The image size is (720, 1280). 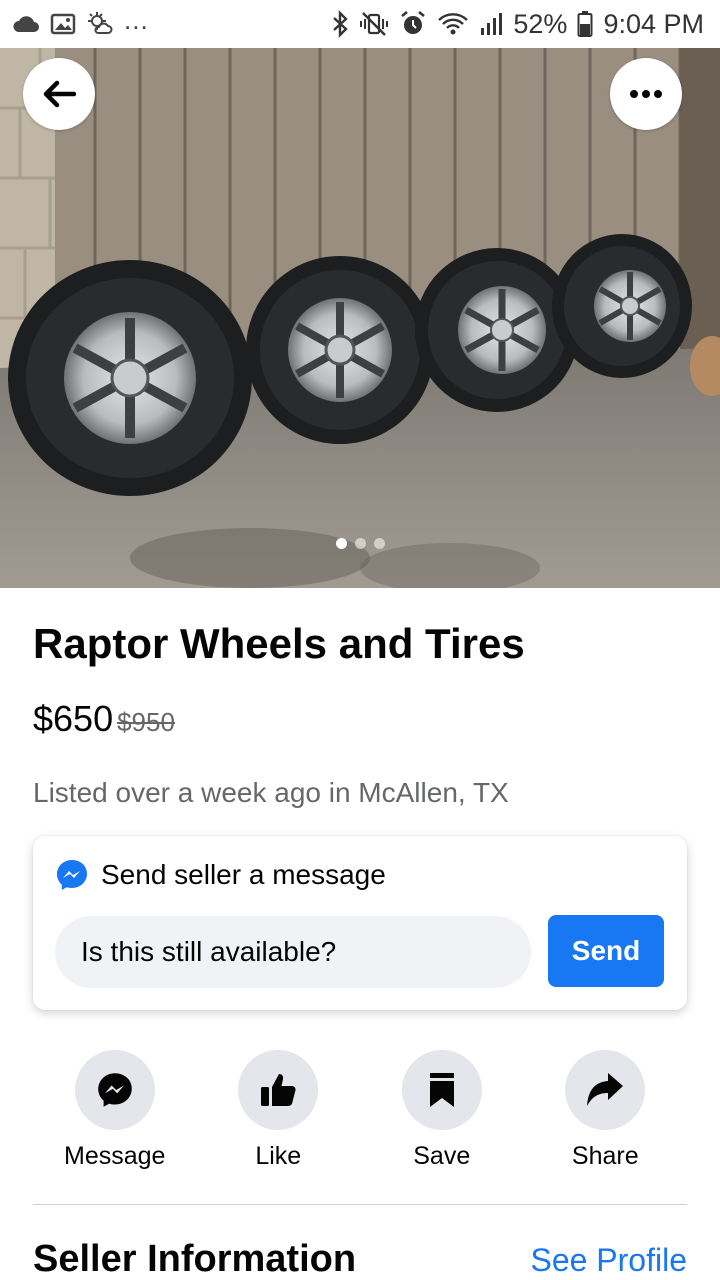 I want to click on message-seller-card: Send seller a message Send, so click(x=360, y=923).